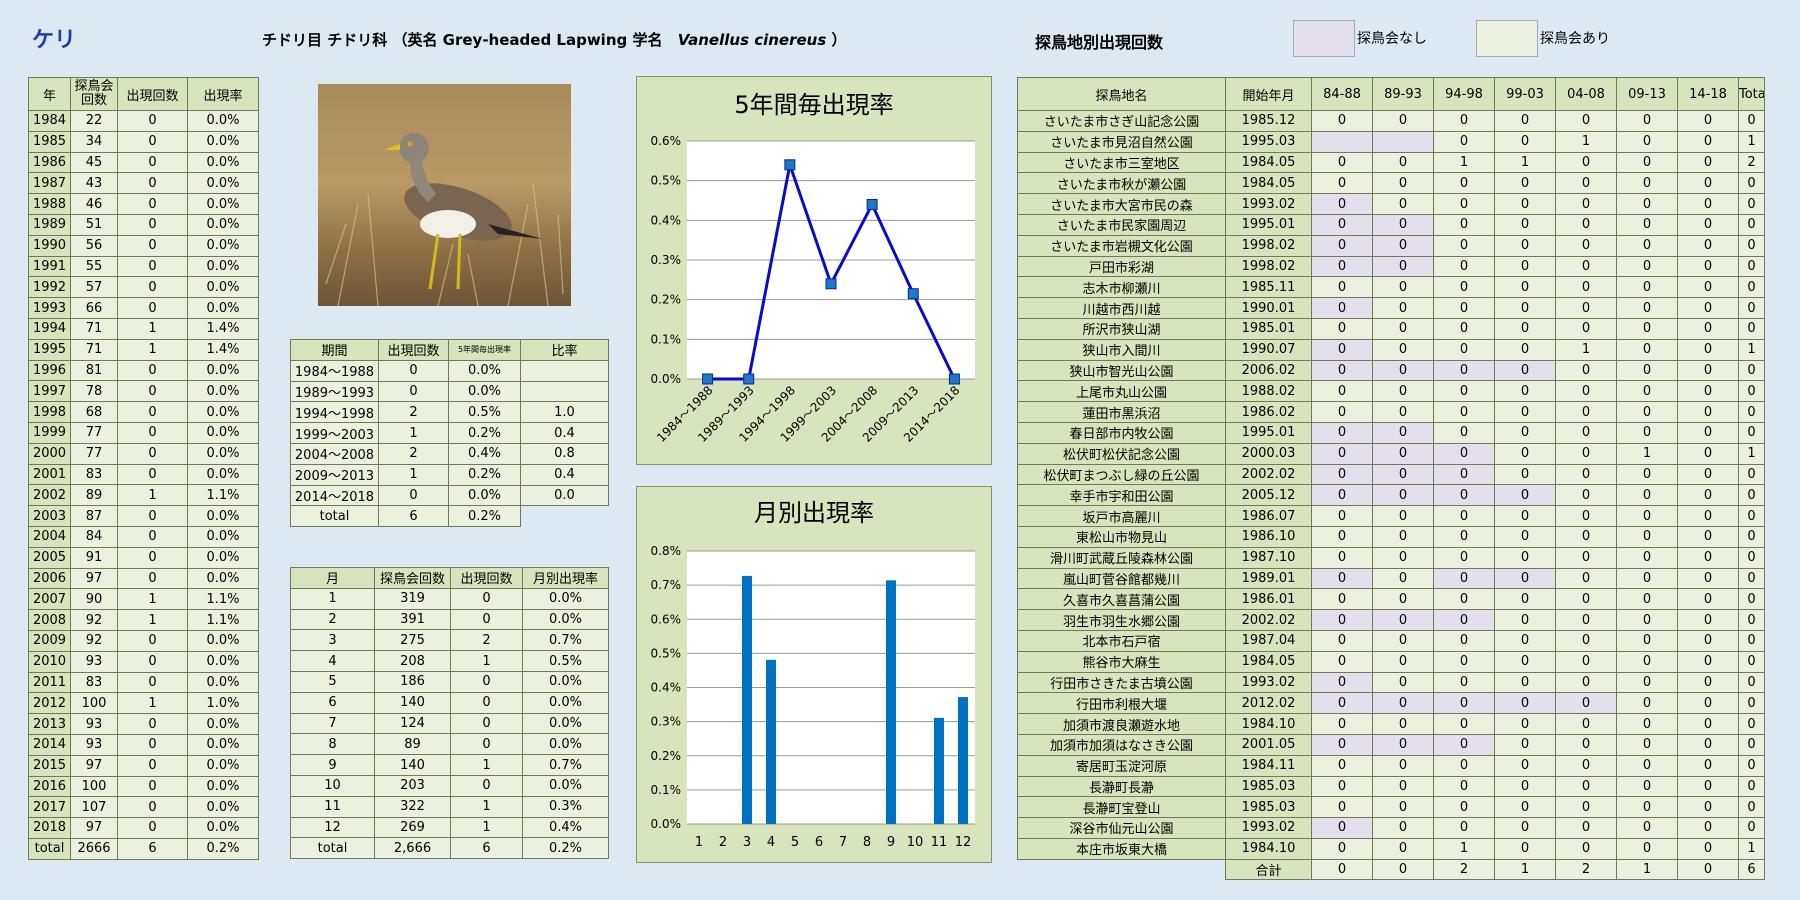  What do you see at coordinates (486, 598) in the screenshot?
I see `monthly-cell-count: 0` at bounding box center [486, 598].